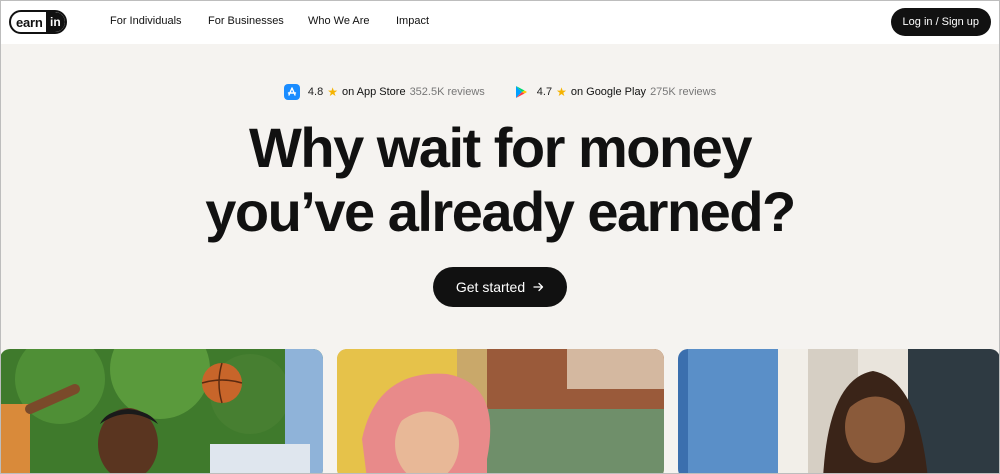  What do you see at coordinates (490, 287) in the screenshot?
I see `get-started-label: Get started` at bounding box center [490, 287].